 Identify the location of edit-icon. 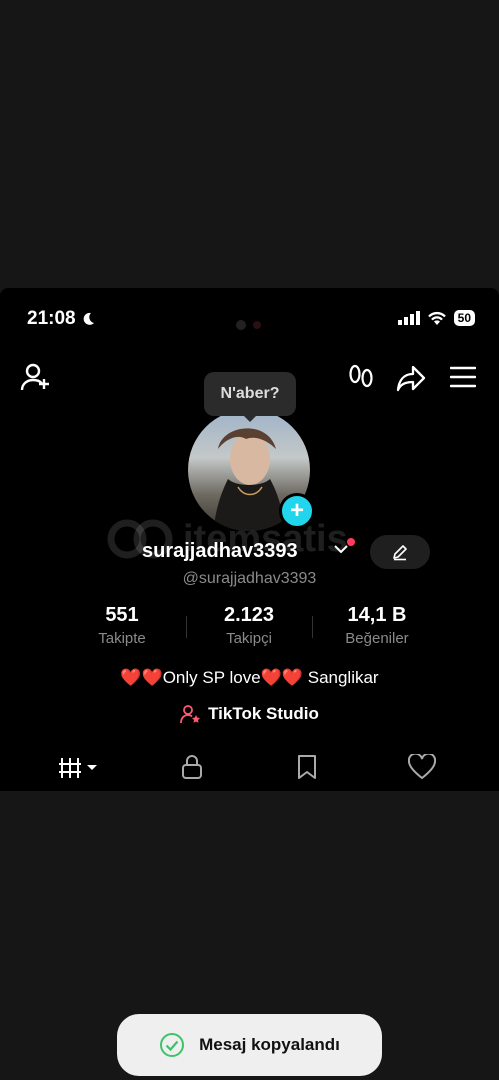
(400, 553).